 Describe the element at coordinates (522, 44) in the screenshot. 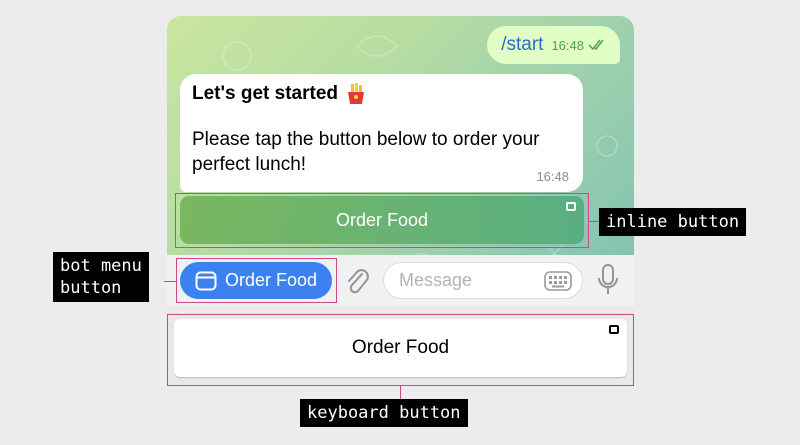

I see `outgoing-message-text: /start` at that location.